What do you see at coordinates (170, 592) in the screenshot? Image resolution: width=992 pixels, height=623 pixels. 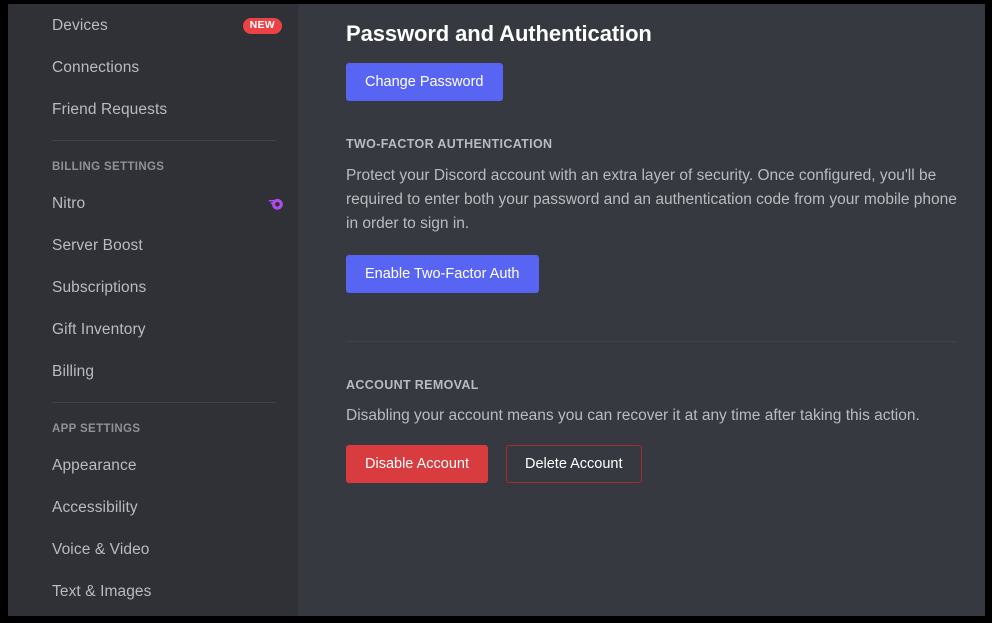 I see `sidebar-item-text-and-images: Text & Images` at bounding box center [170, 592].